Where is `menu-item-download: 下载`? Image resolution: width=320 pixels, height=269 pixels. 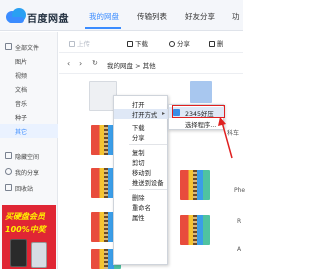 menu-item-download: 下载 is located at coordinates (141, 127).